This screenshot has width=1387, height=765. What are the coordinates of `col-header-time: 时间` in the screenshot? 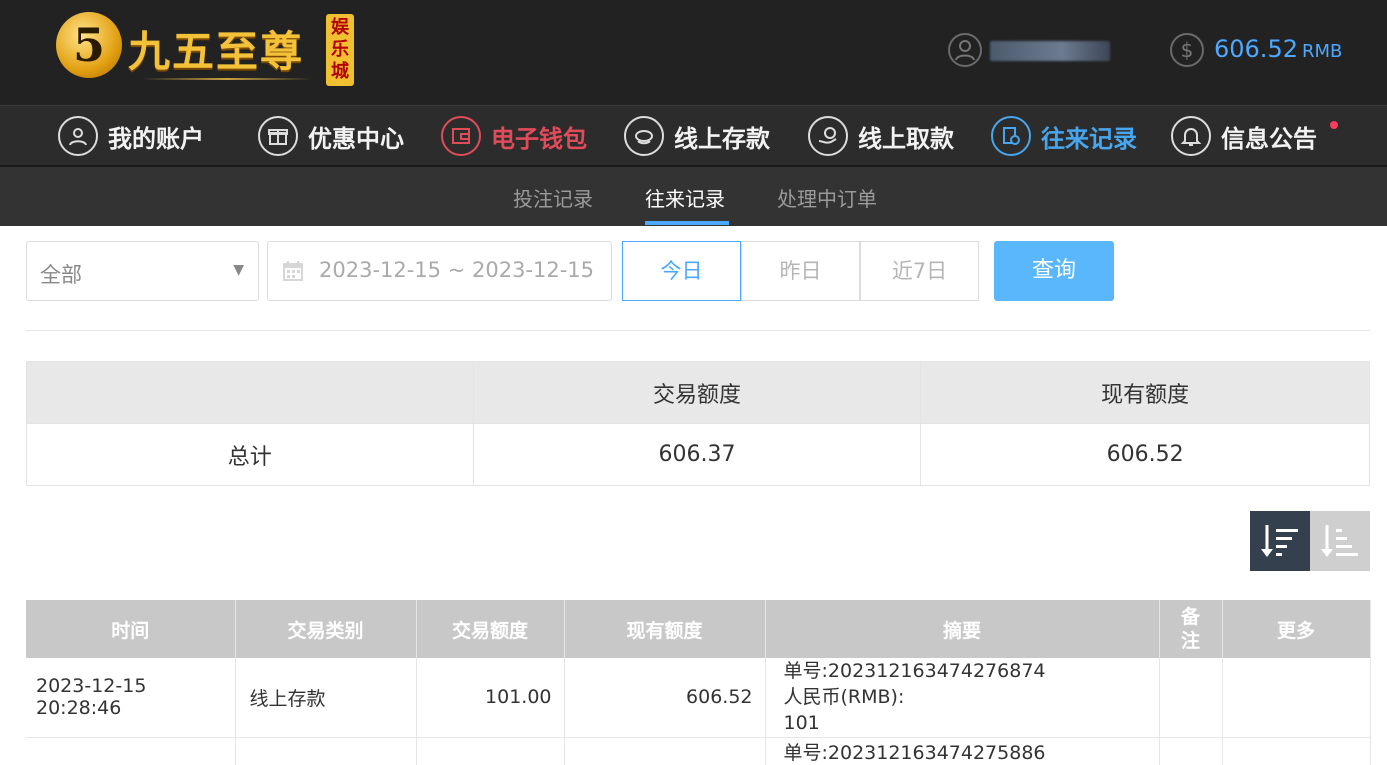 It's located at (131, 629).